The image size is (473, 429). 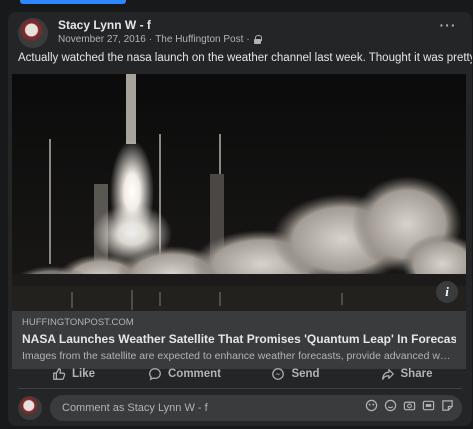 What do you see at coordinates (447, 292) in the screenshot?
I see `info-icon: i` at bounding box center [447, 292].